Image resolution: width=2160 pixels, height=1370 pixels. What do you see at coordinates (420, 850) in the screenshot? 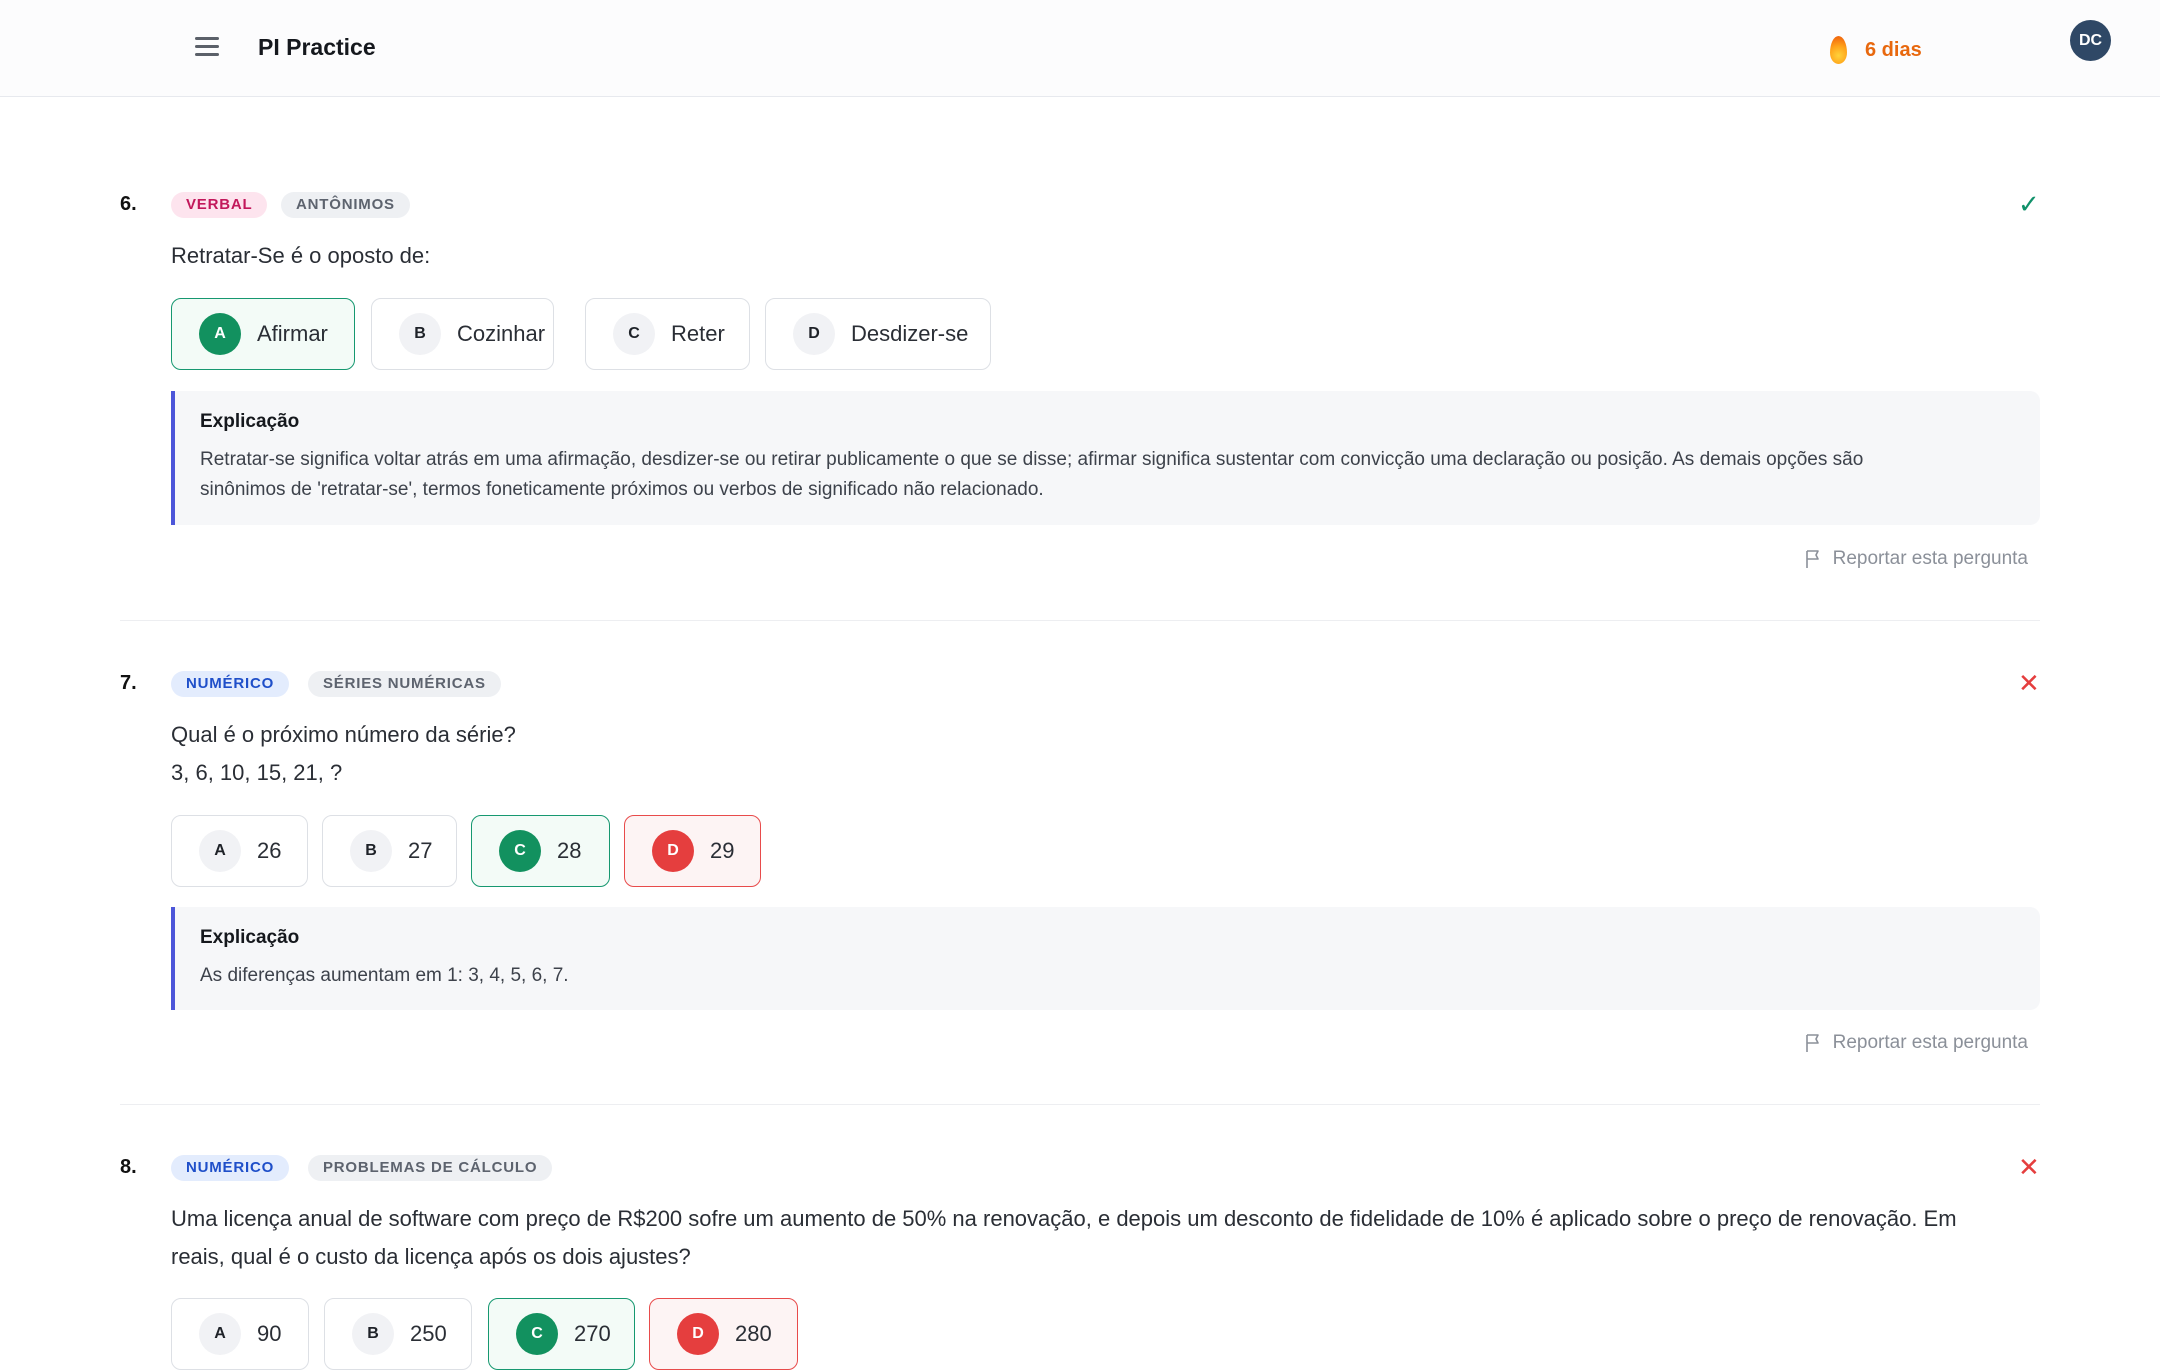
I see `option-text: 27` at bounding box center [420, 850].